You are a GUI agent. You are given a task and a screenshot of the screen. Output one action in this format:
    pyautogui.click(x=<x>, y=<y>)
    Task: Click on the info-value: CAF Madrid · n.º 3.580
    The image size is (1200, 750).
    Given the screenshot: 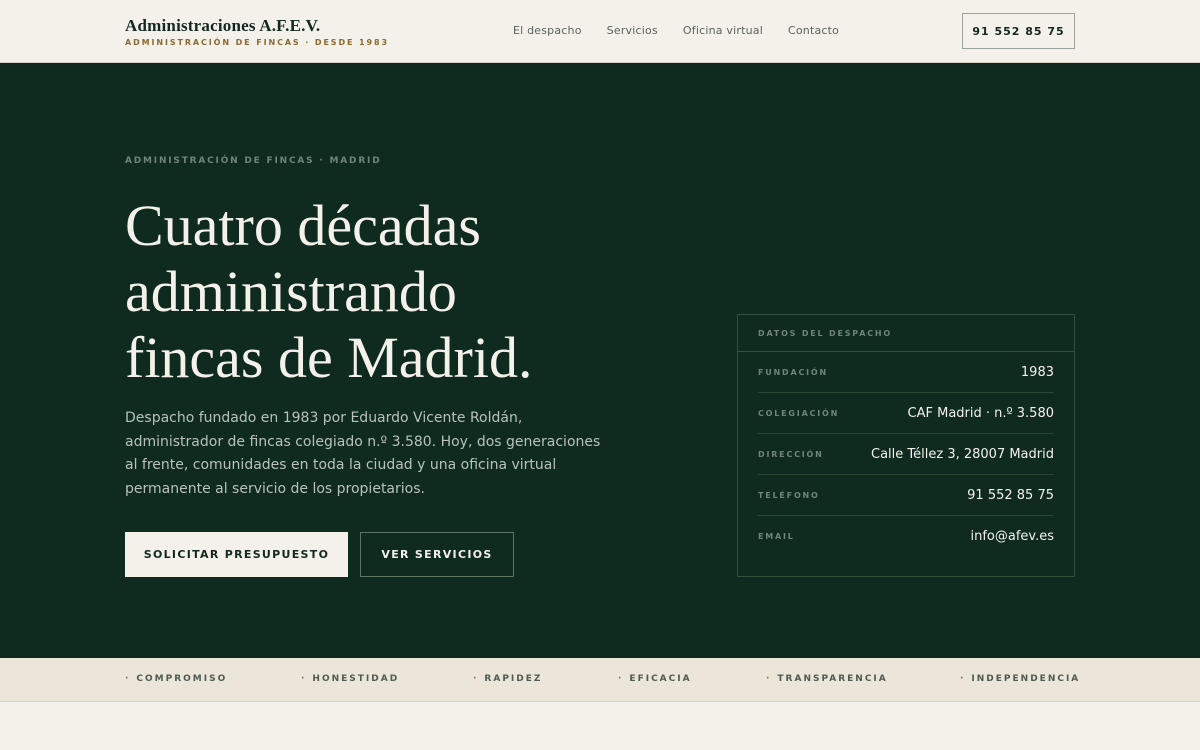 What is the action you would take?
    pyautogui.click(x=980, y=413)
    